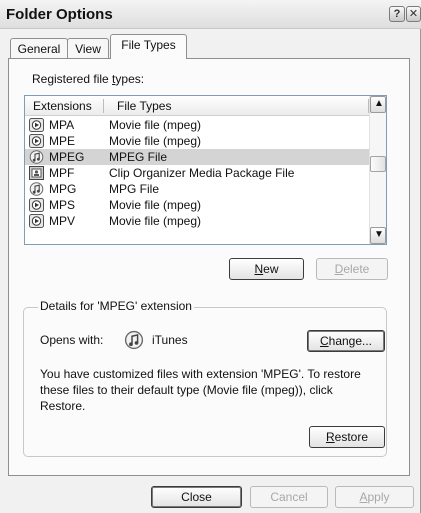  I want to click on list-item-extension: MPG, so click(63, 189).